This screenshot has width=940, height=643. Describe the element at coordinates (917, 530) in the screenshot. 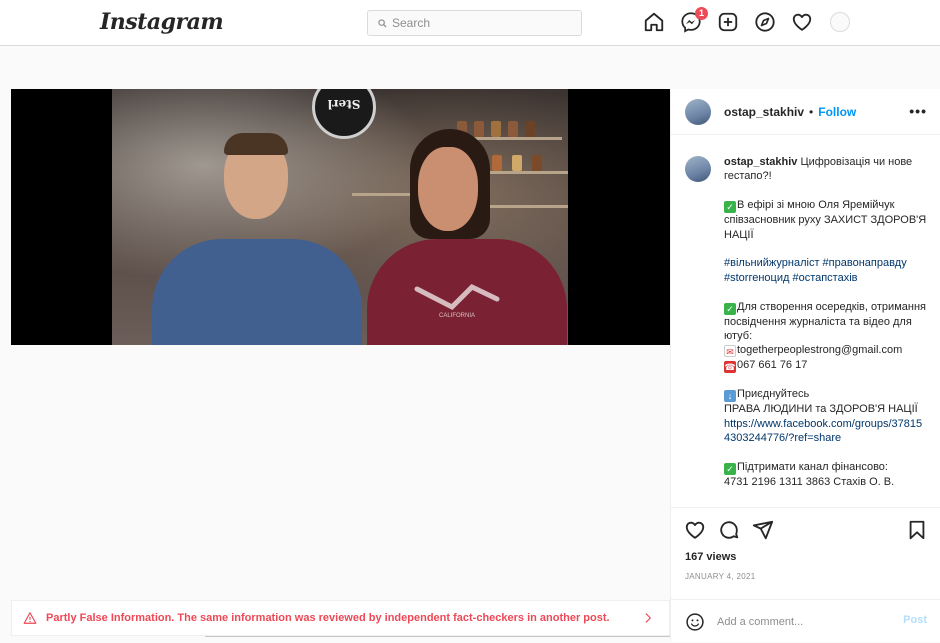

I see `save-bookmark-icon` at that location.